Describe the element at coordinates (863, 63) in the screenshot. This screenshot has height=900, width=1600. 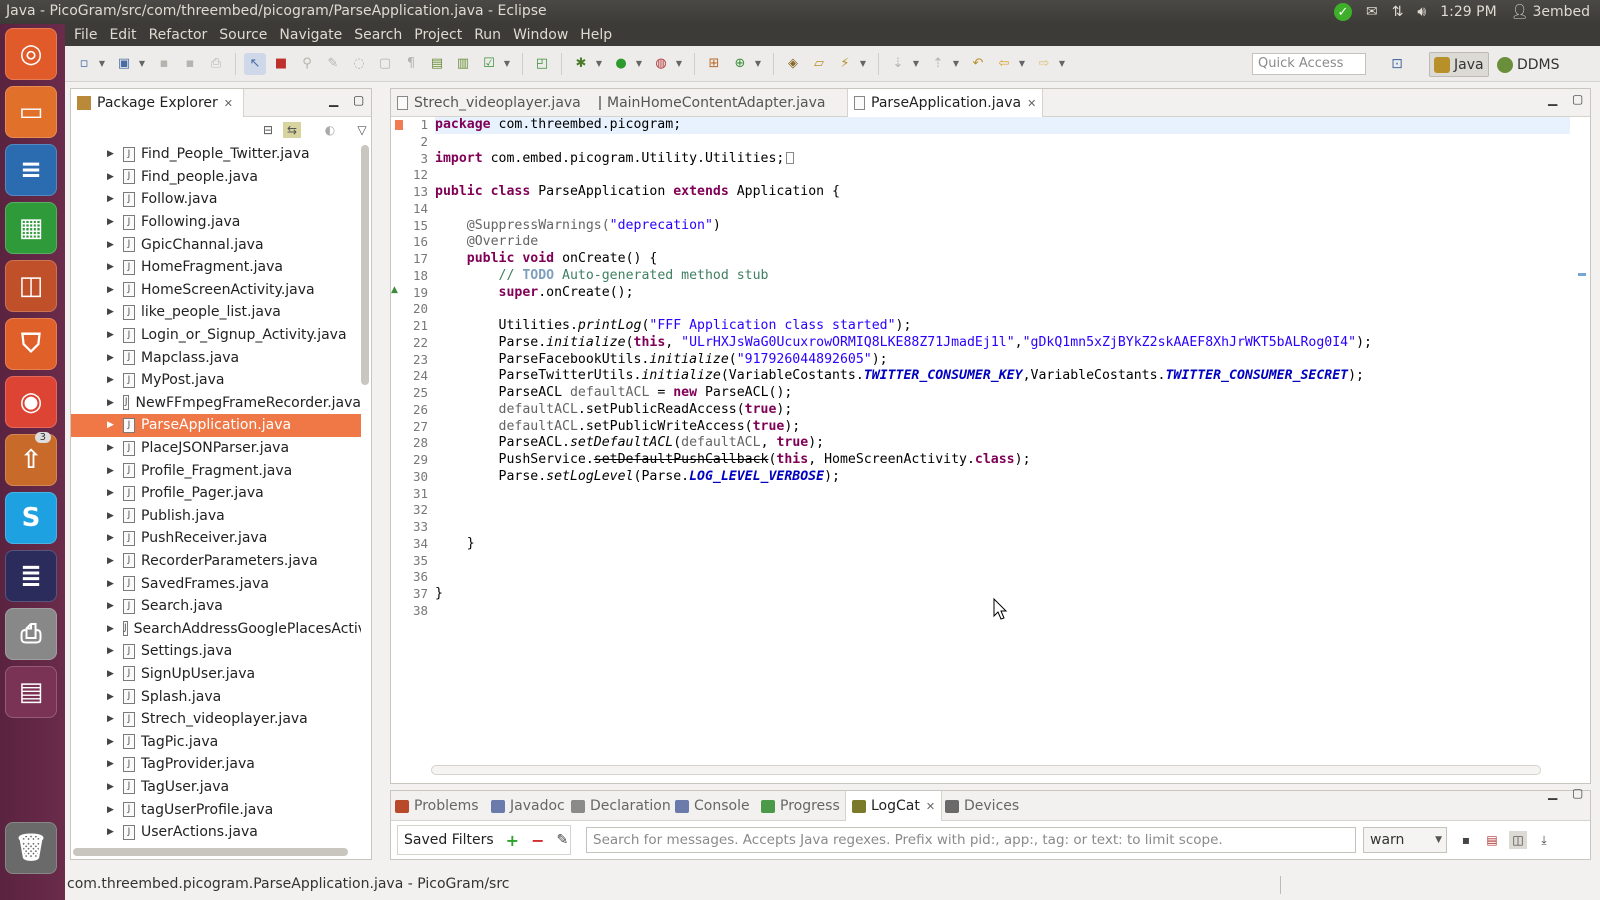
I see `search-dropdown: ▼` at that location.